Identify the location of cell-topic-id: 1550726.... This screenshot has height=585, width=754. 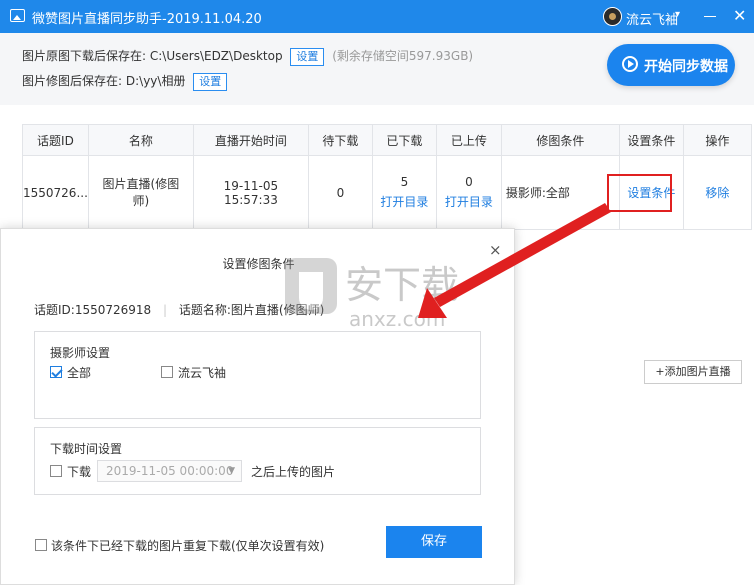
(55, 192).